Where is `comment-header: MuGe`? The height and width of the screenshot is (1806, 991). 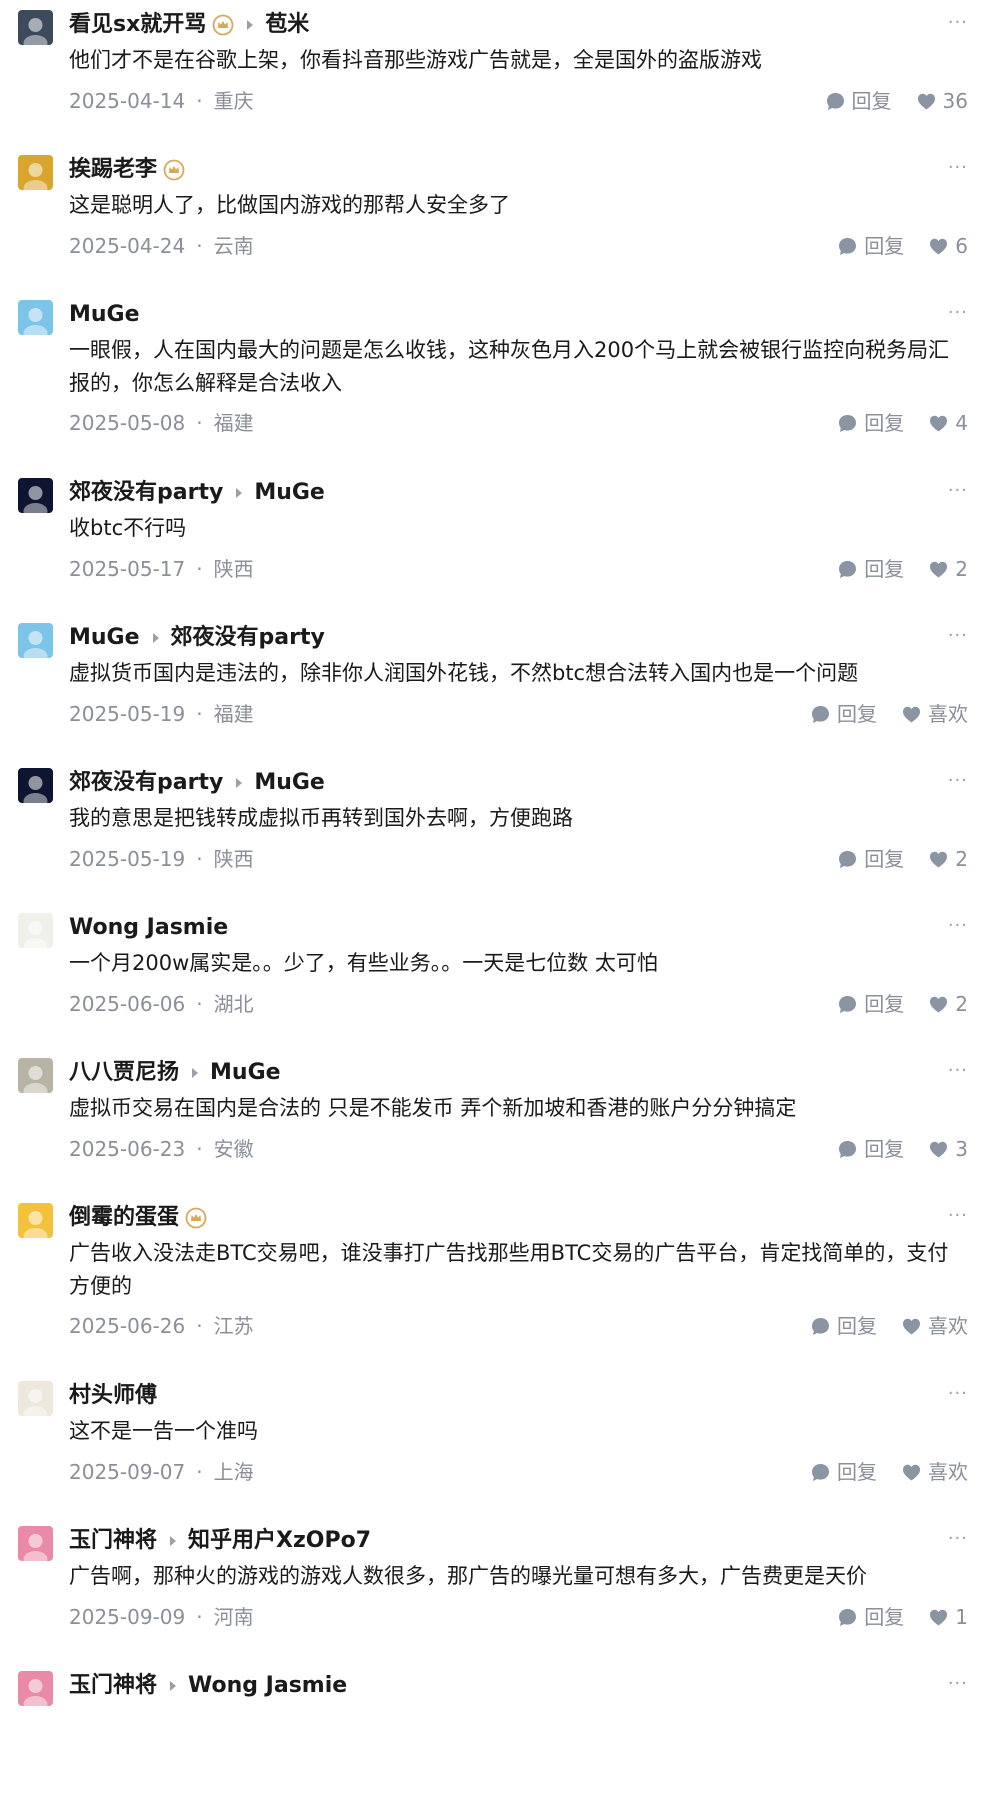
comment-header: MuGe is located at coordinates (104, 315).